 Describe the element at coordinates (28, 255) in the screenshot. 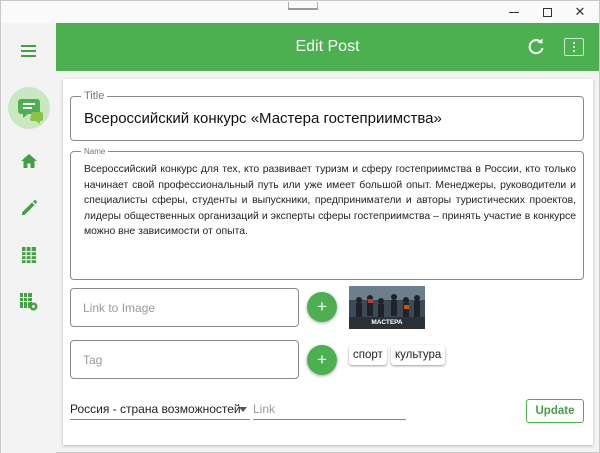

I see `grid-table-icon` at that location.